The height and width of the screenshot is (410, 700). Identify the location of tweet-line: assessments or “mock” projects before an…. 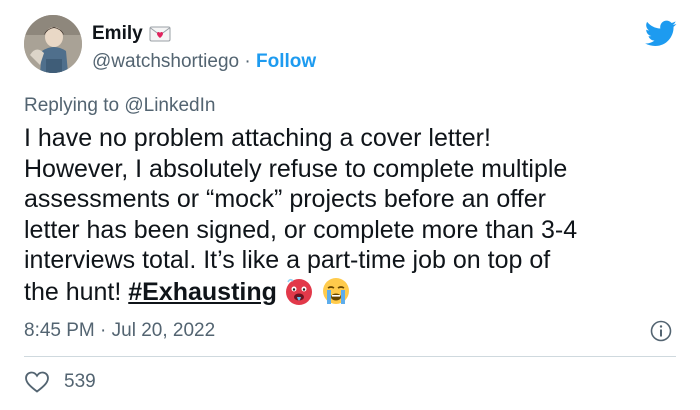
(285, 199).